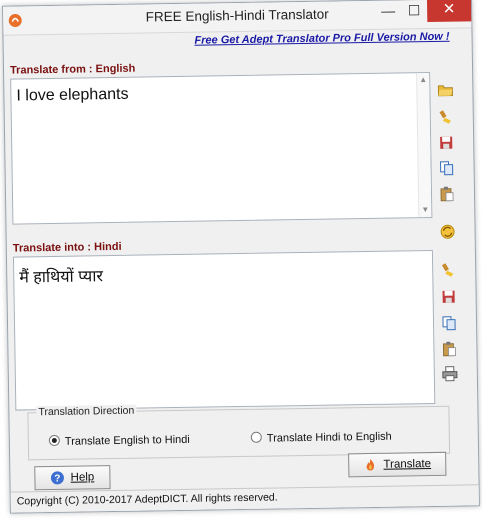 Image resolution: width=482 pixels, height=520 pixels. What do you see at coordinates (256, 437) in the screenshot?
I see `radio-unselected-icon` at bounding box center [256, 437].